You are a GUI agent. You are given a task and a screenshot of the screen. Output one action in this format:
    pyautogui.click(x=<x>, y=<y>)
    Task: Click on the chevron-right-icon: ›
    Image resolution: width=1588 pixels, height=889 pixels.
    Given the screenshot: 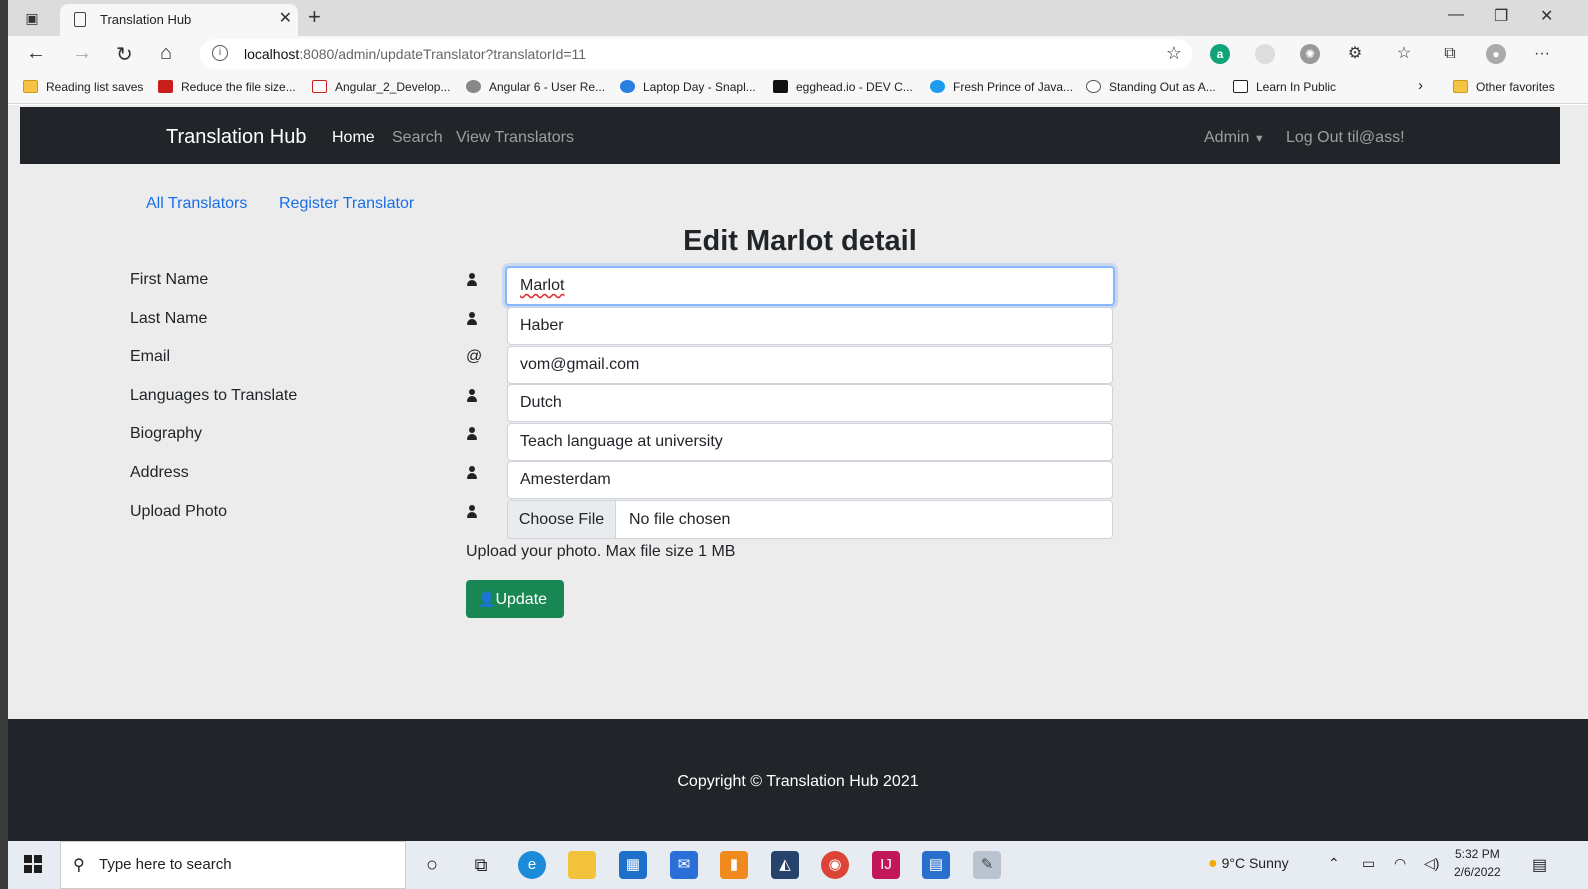 What is the action you would take?
    pyautogui.click(x=1420, y=85)
    